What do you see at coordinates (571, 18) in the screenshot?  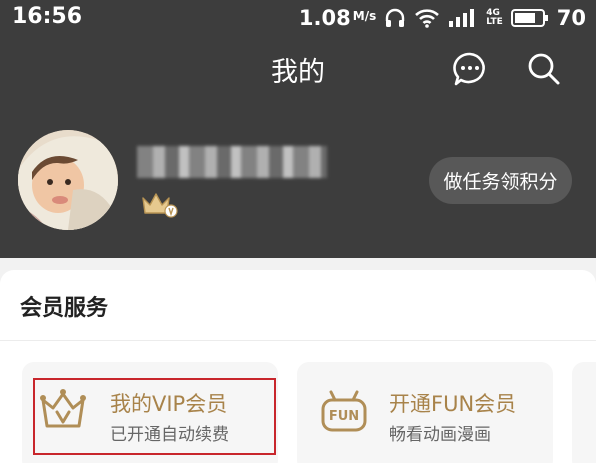 I see `battery-level: 70` at bounding box center [571, 18].